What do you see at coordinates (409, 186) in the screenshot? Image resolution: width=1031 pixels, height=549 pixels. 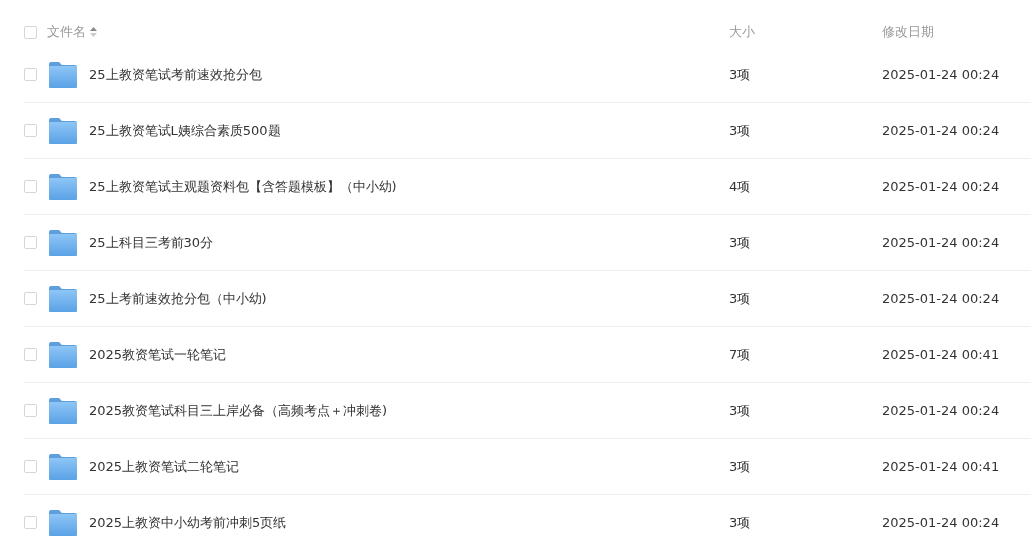 I see `file-name: 25上教资笔试主观题资料包【含答题模板】（中小幼)` at bounding box center [409, 186].